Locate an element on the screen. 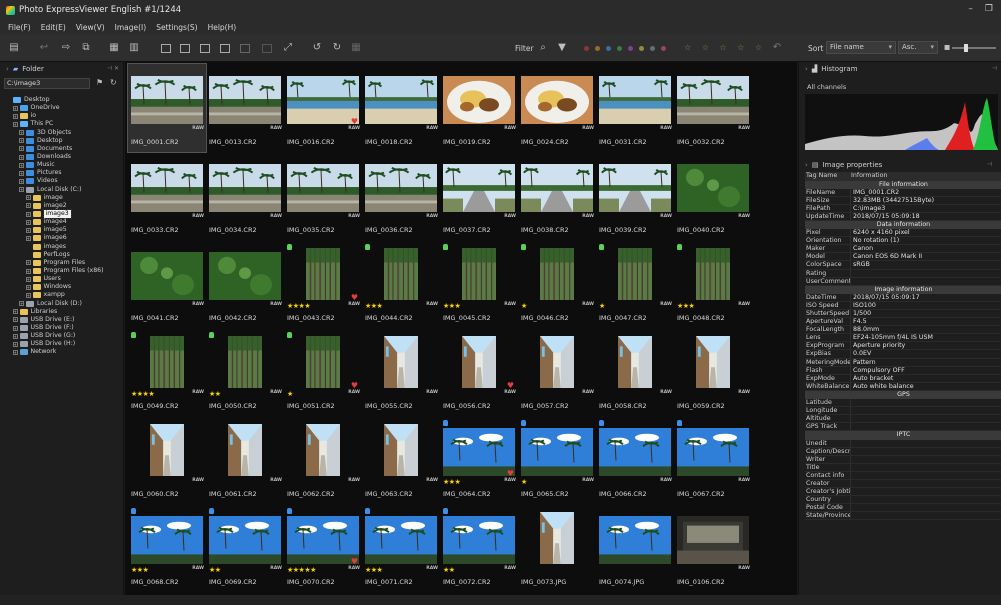 The width and height of the screenshot is (1001, 605). undo-icon: ↩ is located at coordinates (44, 48).